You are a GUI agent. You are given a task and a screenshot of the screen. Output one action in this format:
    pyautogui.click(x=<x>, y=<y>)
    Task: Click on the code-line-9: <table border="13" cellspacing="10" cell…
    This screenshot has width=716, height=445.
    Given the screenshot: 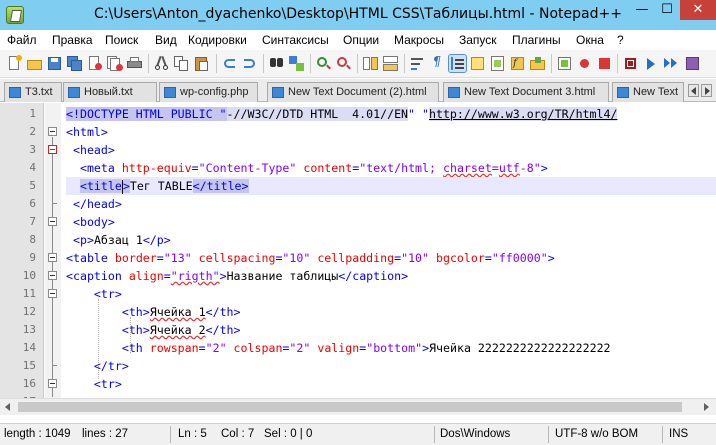 What is the action you would take?
    pyautogui.click(x=310, y=258)
    